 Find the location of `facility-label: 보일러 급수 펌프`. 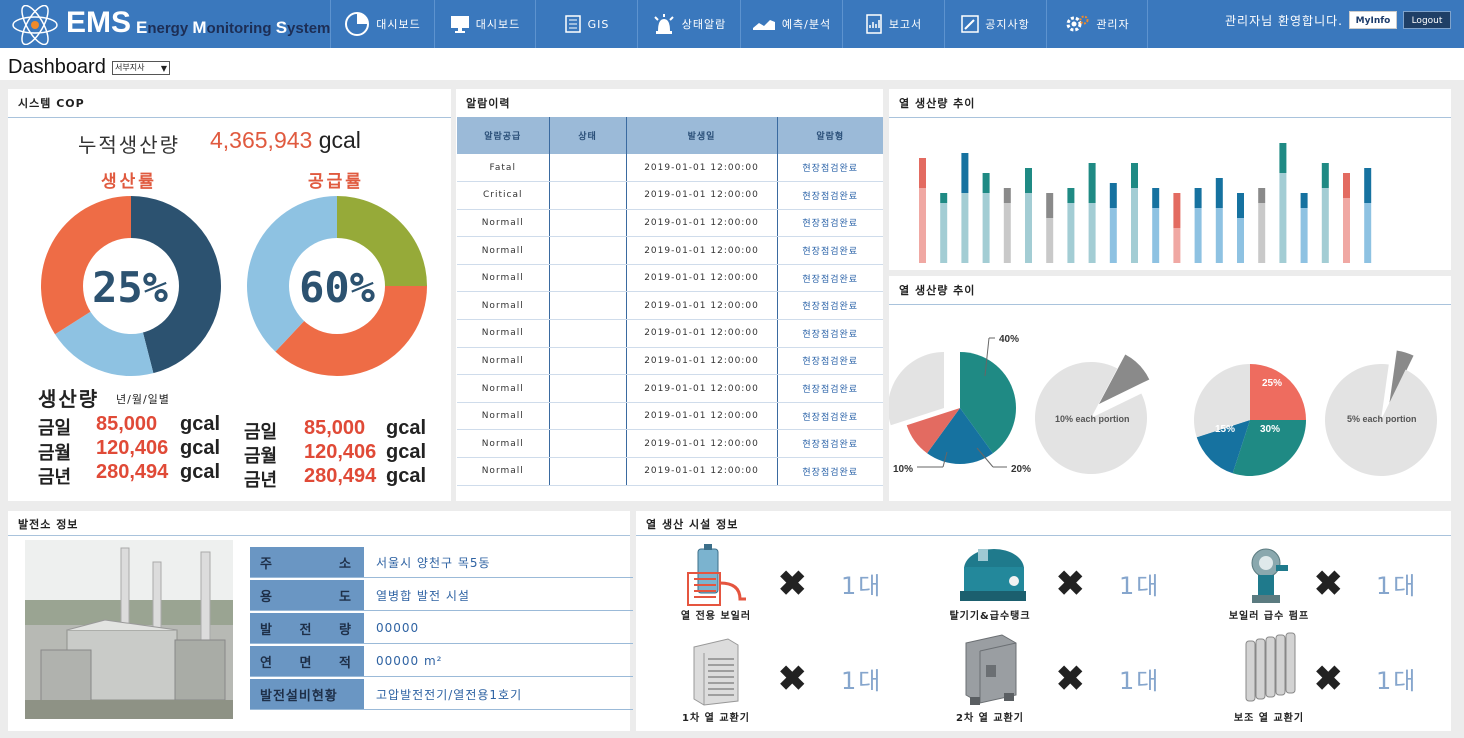

facility-label: 보일러 급수 펌프 is located at coordinates (1269, 616).